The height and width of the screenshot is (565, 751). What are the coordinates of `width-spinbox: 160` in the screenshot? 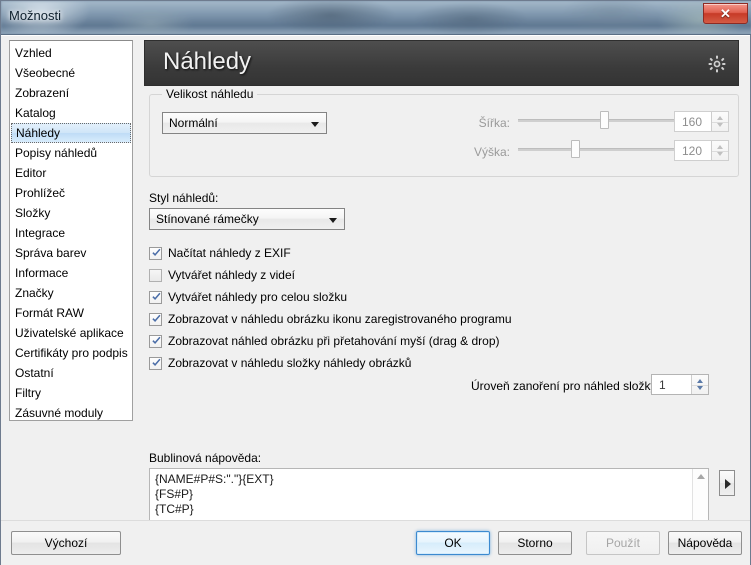 It's located at (701, 121).